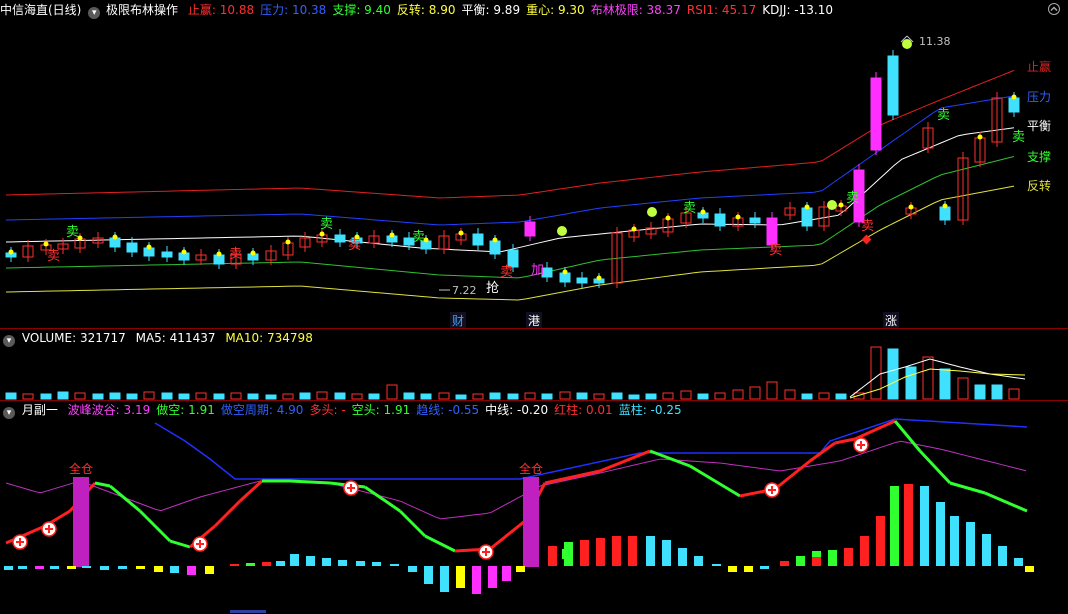 Image resolution: width=1068 pixels, height=614 pixels. Describe the element at coordinates (616, 10) in the screenshot. I see `main-stat-label: 布林极限:` at that location.